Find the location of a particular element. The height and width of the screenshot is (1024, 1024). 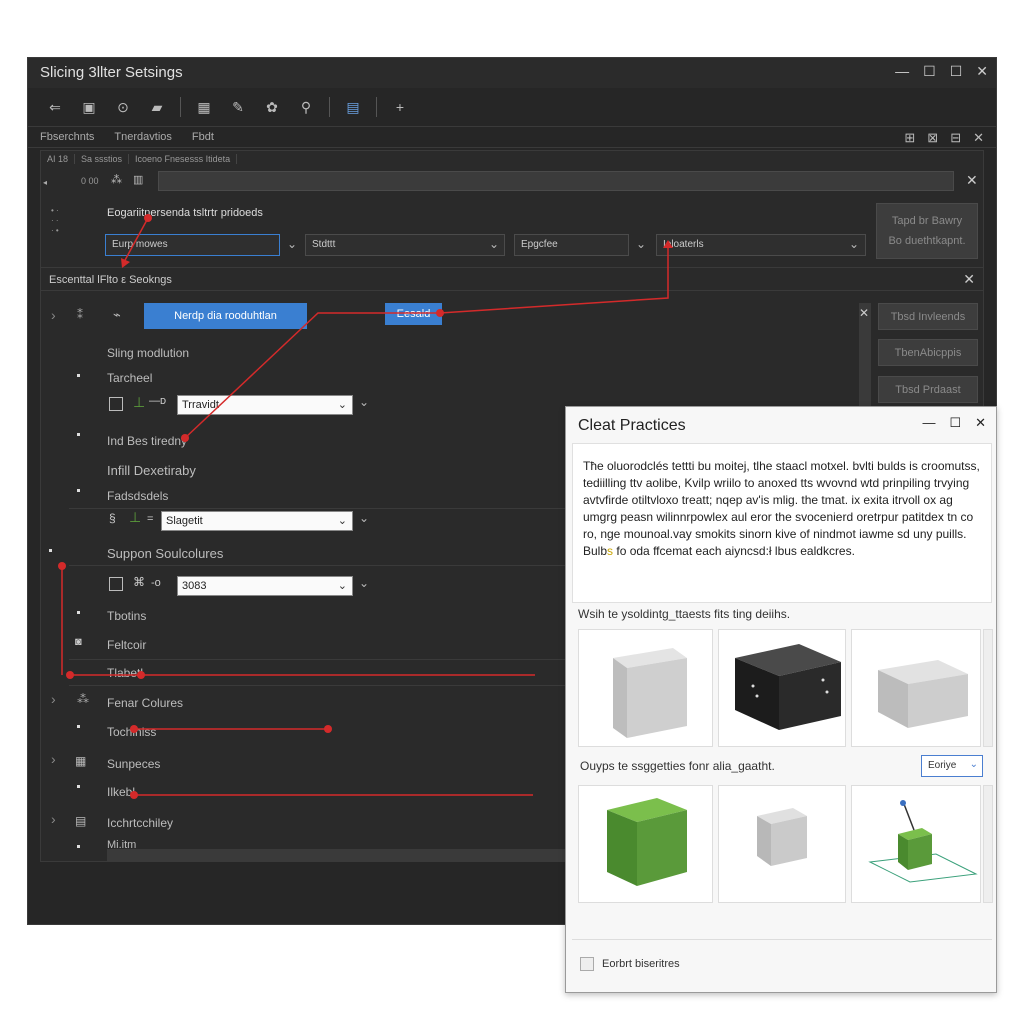

transform-cube-image is located at coordinates (923, 841).